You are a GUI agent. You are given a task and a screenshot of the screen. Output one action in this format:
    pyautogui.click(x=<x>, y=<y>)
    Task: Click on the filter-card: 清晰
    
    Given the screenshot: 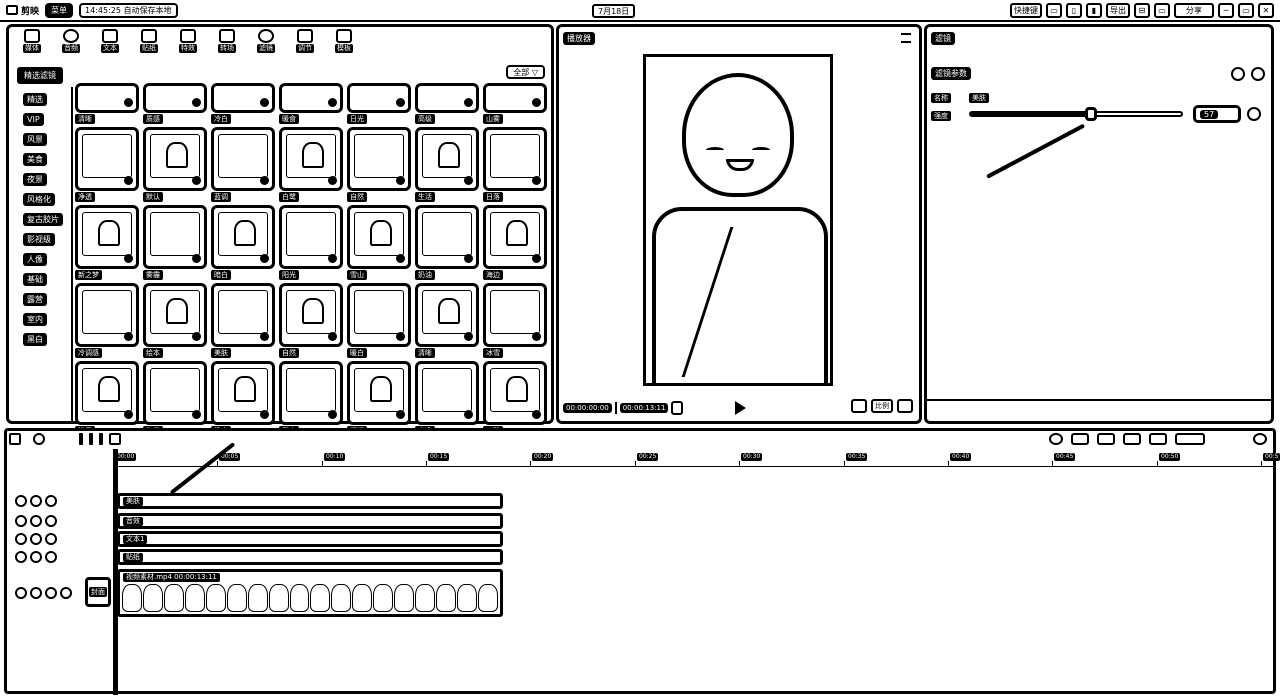 What is the action you would take?
    pyautogui.click(x=447, y=320)
    